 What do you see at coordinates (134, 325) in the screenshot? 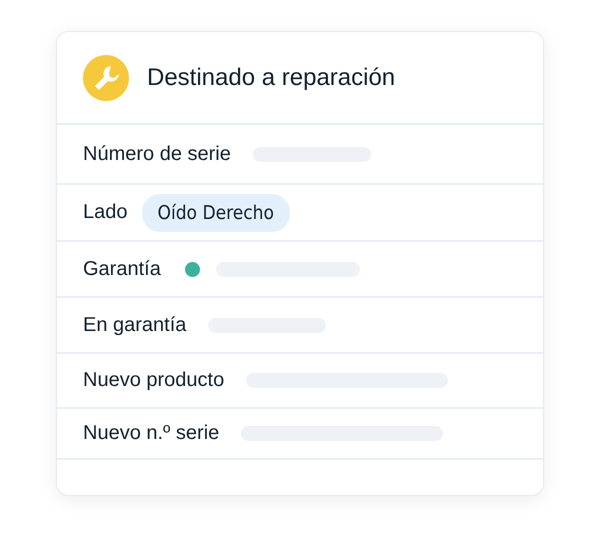
I see `field-label: En garantía` at bounding box center [134, 325].